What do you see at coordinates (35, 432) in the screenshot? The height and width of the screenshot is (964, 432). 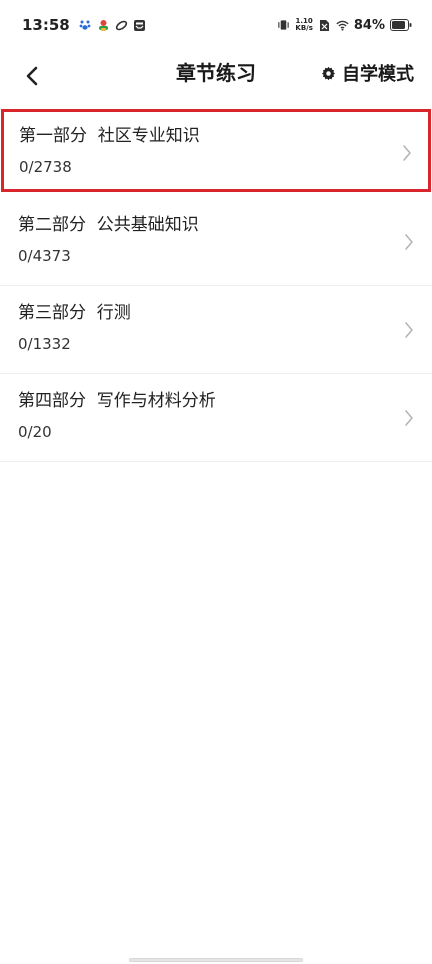 I see `chapter-progress: 0/20` at bounding box center [35, 432].